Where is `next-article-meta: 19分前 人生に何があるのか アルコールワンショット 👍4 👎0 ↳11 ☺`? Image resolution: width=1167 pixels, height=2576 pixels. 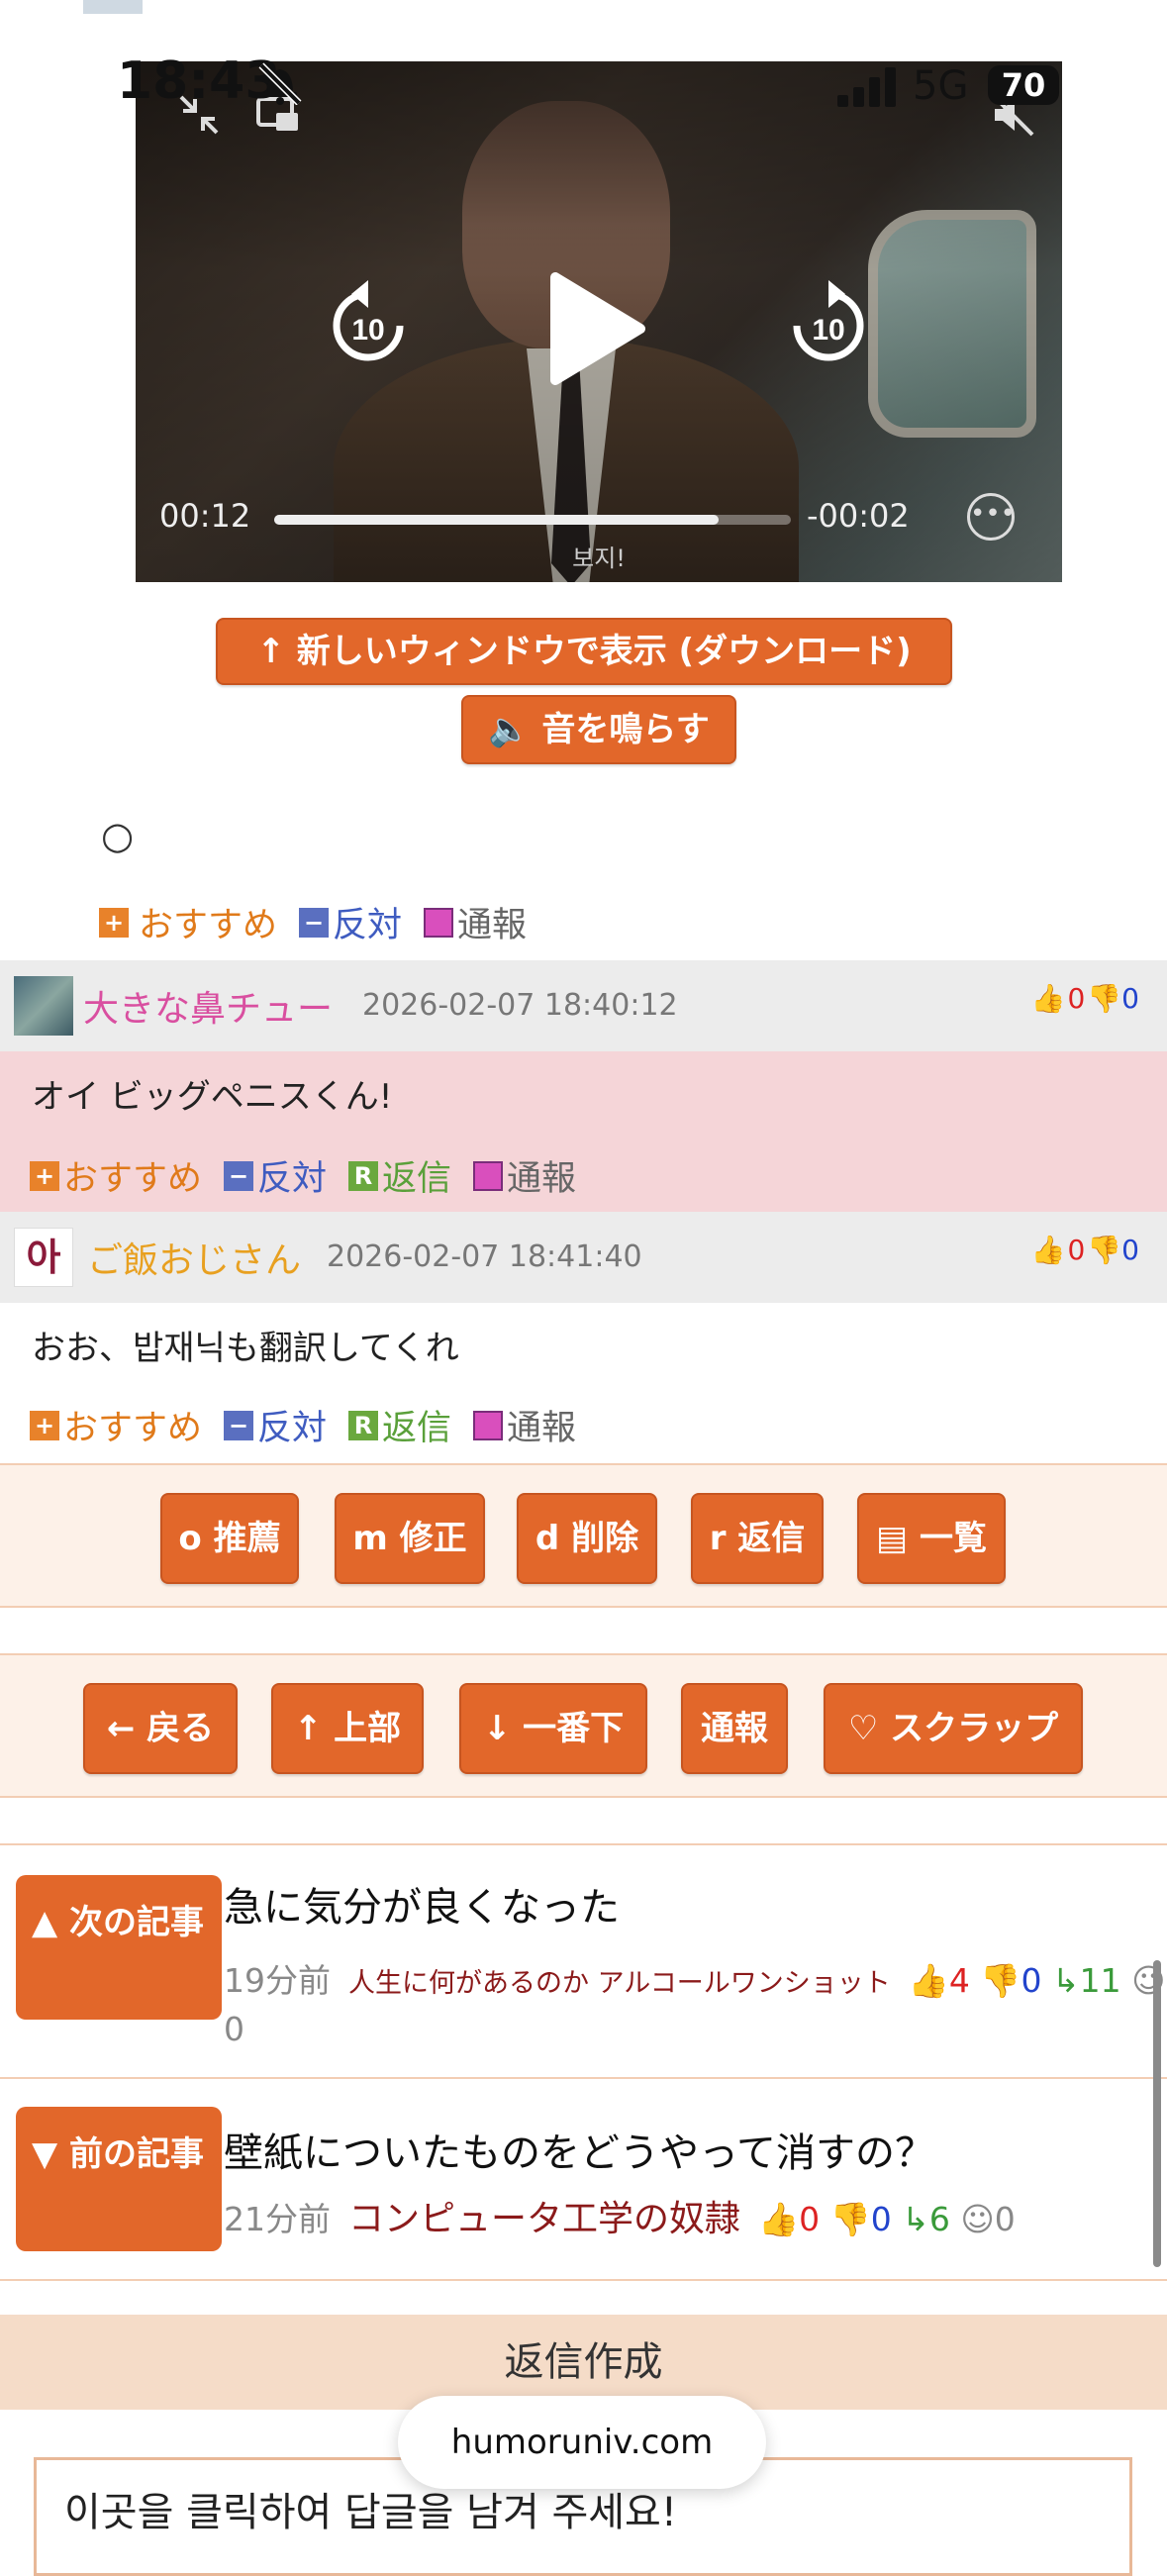 next-article-meta: 19分前 人生に何があるのか アルコールワンショット 👍4 👎0 ↳11 ☺ is located at coordinates (695, 1978).